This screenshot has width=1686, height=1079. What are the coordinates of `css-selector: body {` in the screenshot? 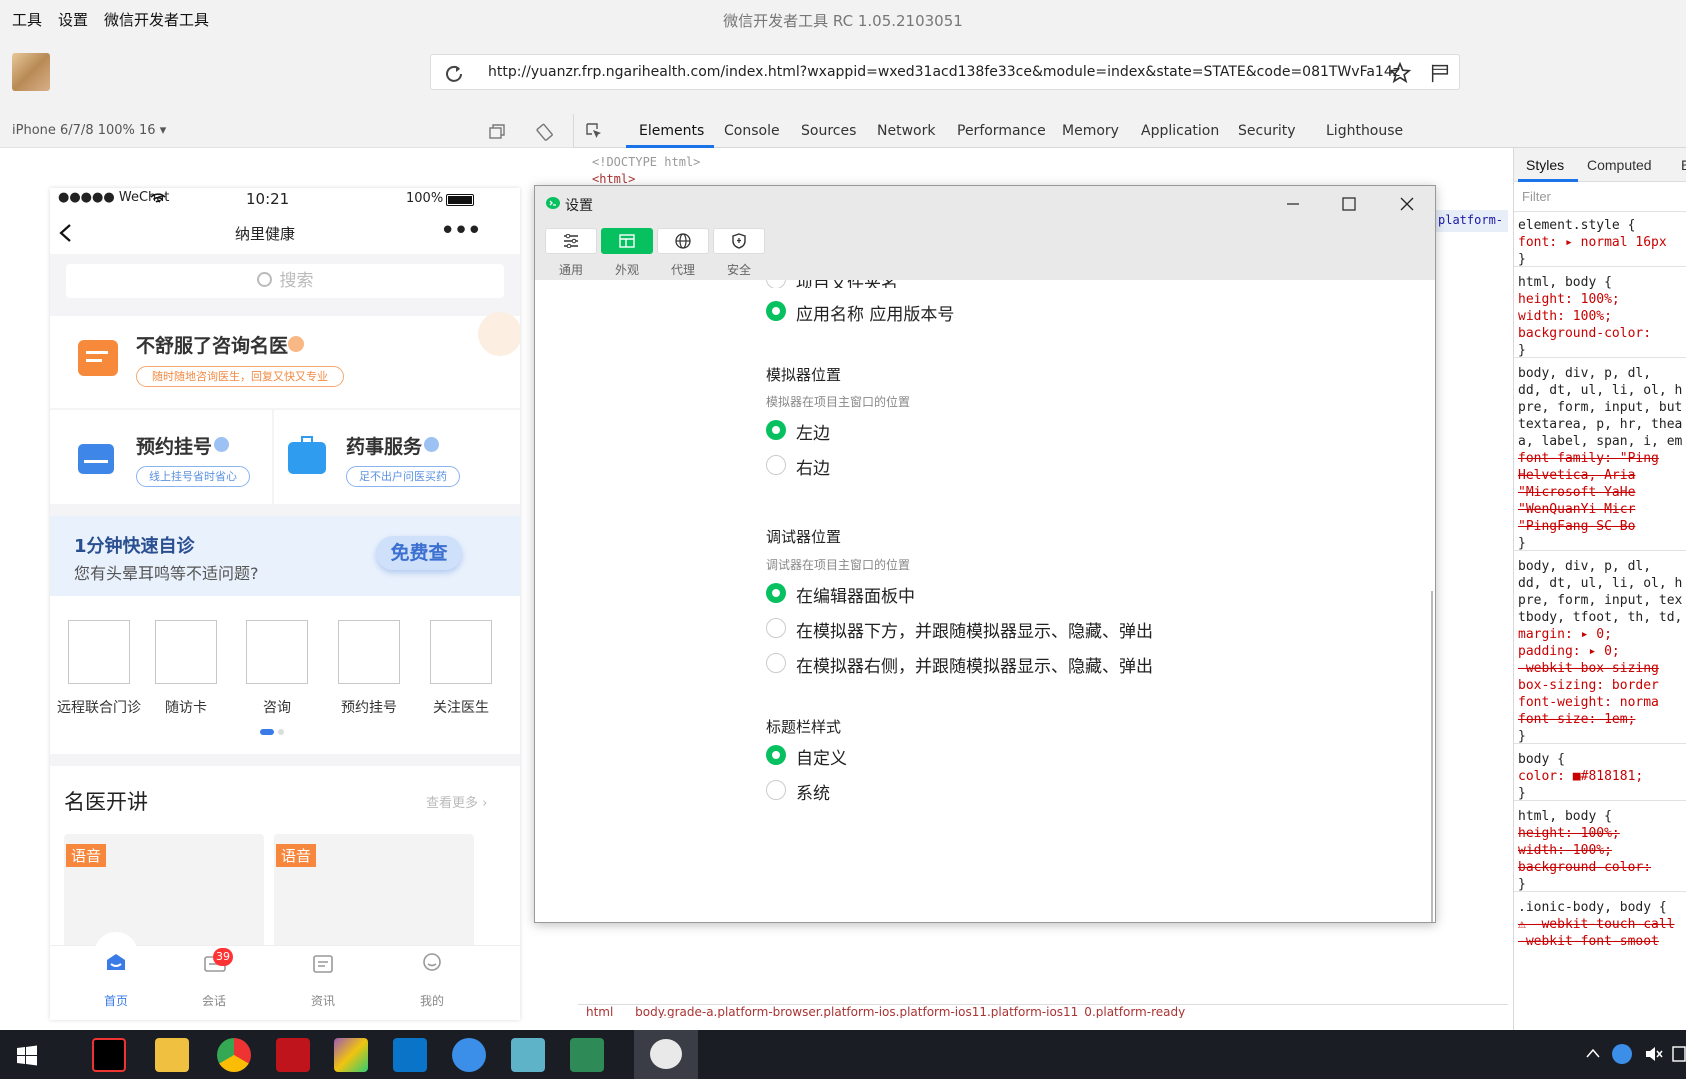 It's located at (1541, 759).